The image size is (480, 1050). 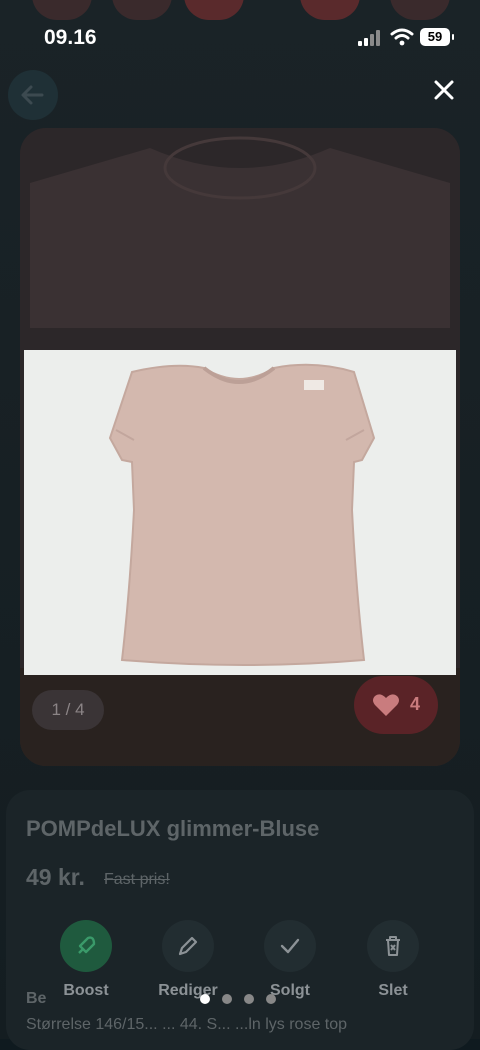 What do you see at coordinates (415, 704) in the screenshot?
I see `like-count: 4` at bounding box center [415, 704].